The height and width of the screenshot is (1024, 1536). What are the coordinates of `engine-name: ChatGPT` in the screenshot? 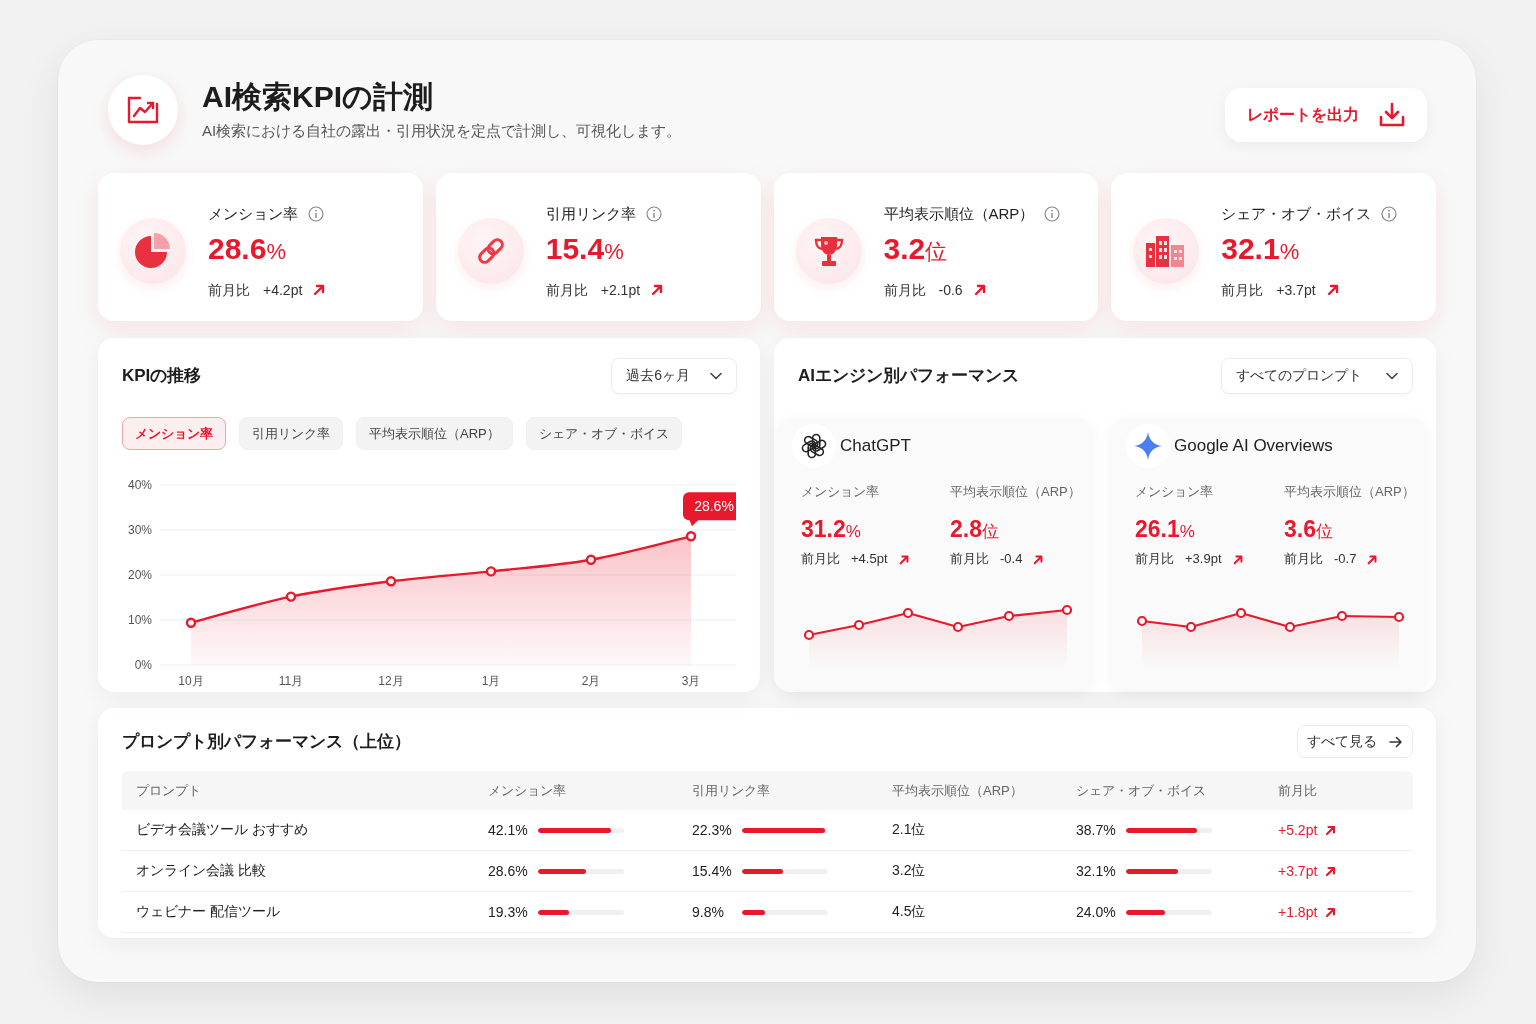 It's located at (875, 446).